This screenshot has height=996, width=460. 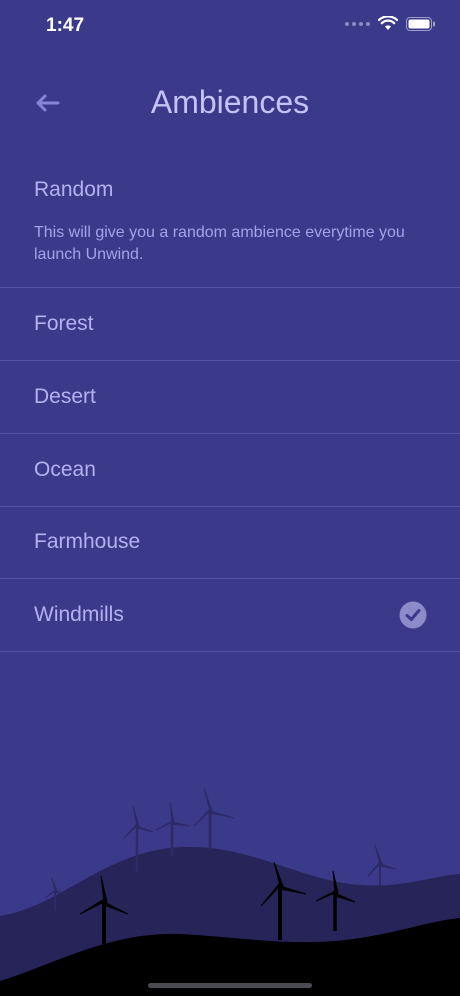 I want to click on ambience-item-forest: Forest, so click(x=230, y=324).